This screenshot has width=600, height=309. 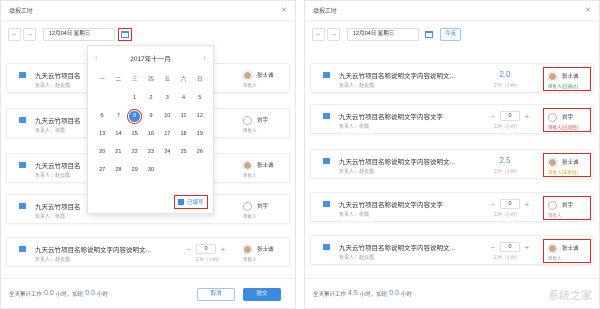 I want to click on calendar-day-label: 6, so click(x=102, y=116).